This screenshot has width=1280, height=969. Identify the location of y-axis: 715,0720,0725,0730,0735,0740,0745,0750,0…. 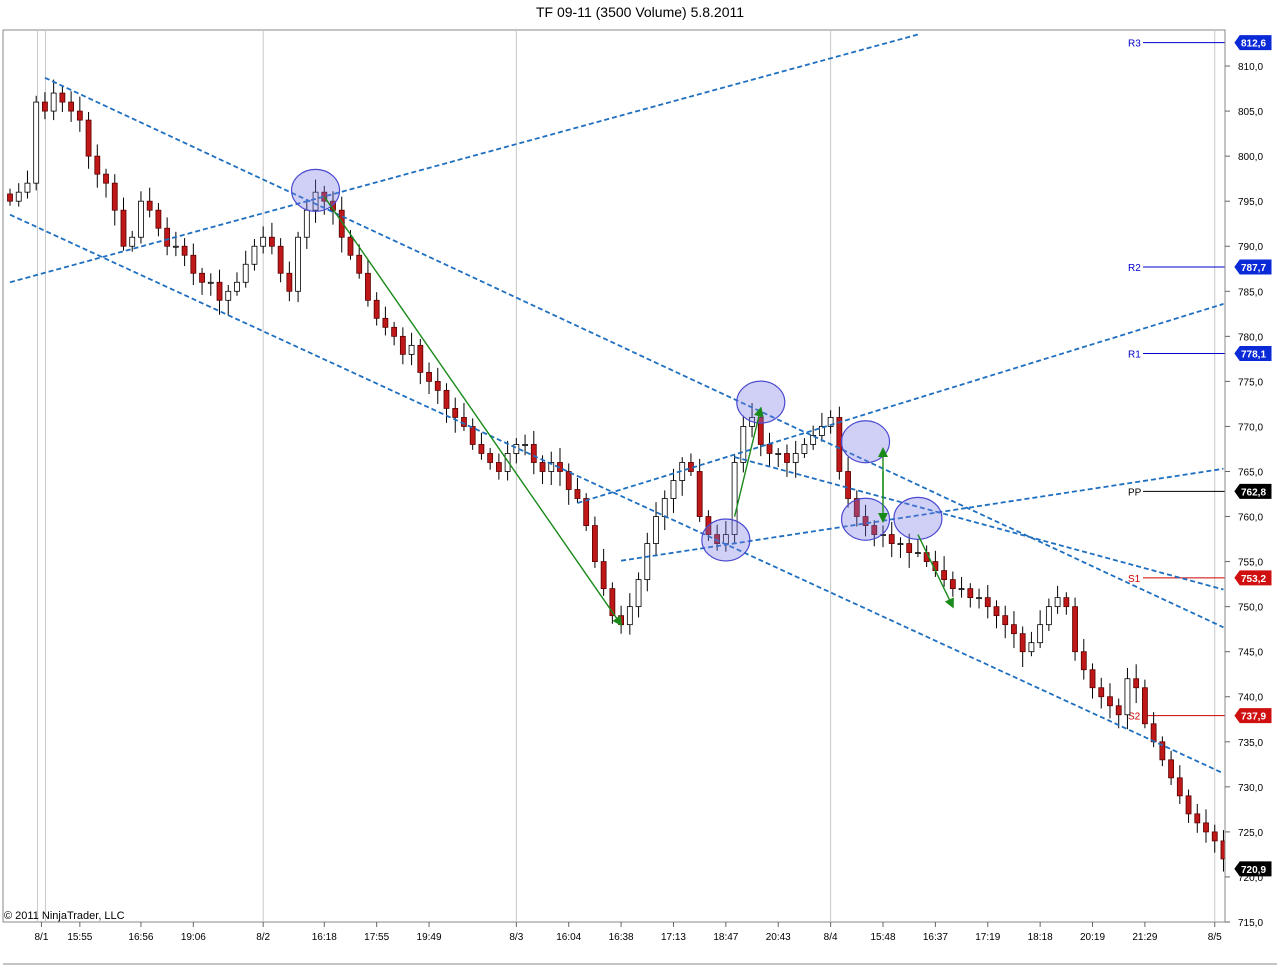
(1248, 479).